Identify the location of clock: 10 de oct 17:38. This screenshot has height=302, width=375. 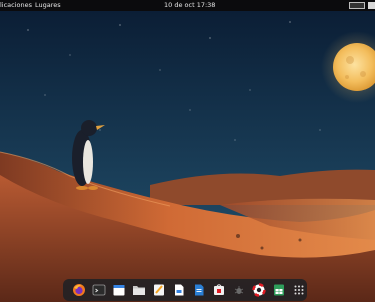
(189, 5).